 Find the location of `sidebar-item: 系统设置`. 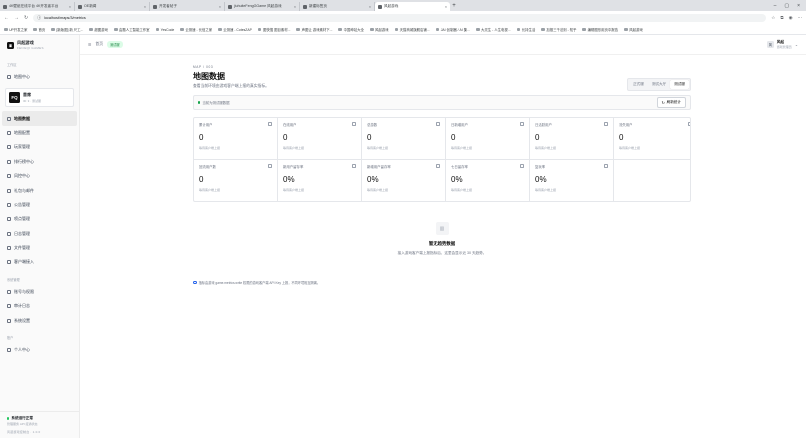

sidebar-item: 系统设置 is located at coordinates (39, 320).